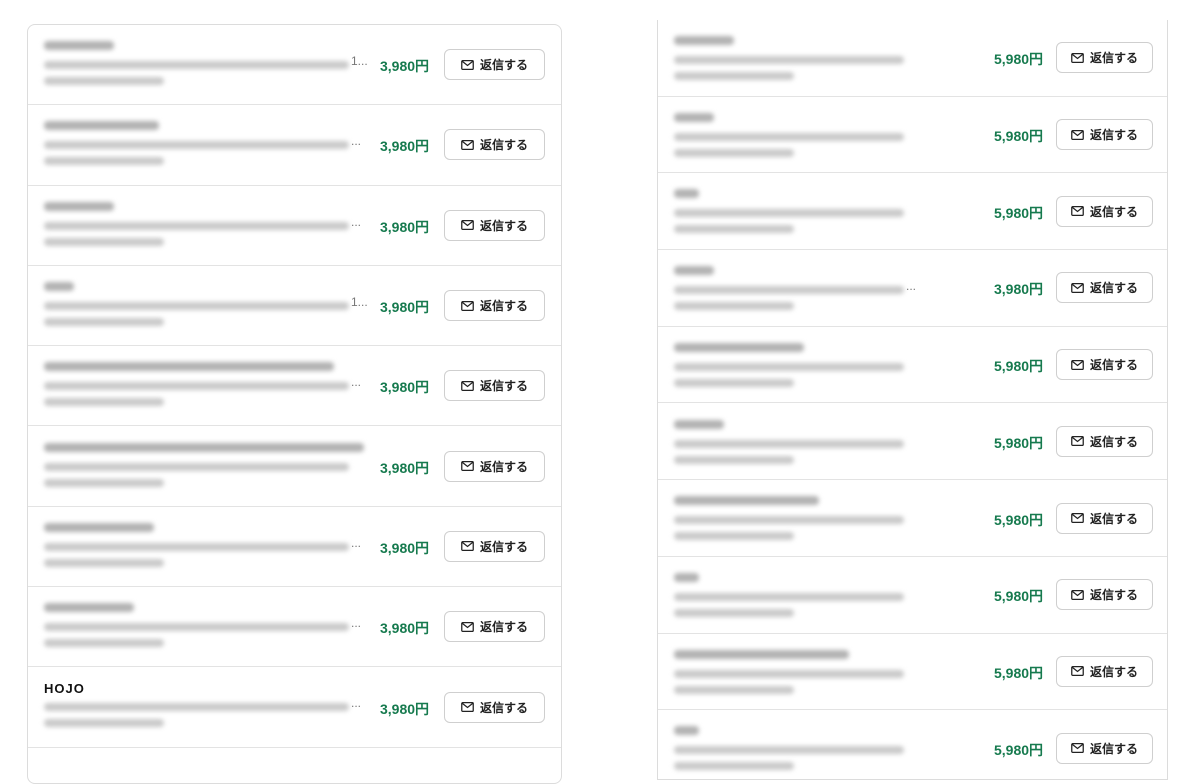  I want to click on list-item: HOJO... 3,980円 返信する, so click(294, 707).